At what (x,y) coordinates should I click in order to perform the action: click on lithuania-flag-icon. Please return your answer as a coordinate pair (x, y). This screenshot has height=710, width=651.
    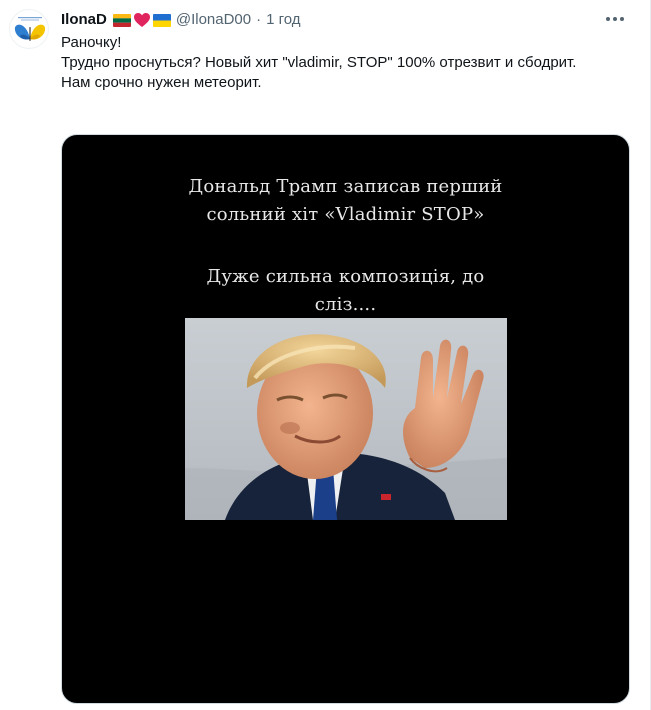
    Looking at the image, I should click on (121, 20).